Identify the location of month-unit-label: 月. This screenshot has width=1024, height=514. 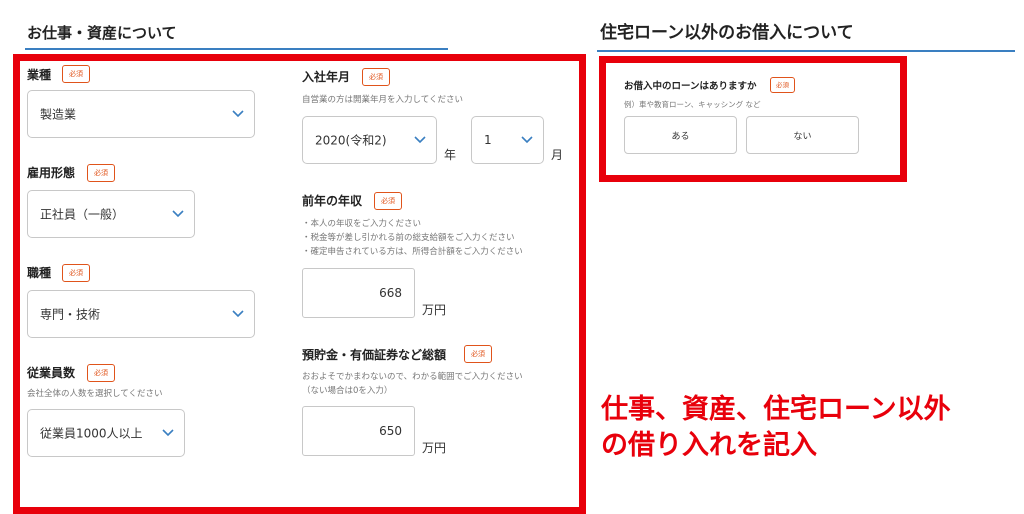
(557, 155).